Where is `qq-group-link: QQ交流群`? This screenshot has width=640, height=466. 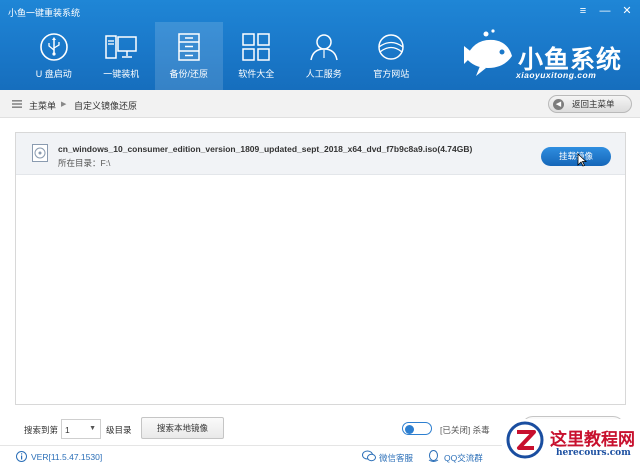 qq-group-link: QQ交流群 is located at coordinates (463, 458).